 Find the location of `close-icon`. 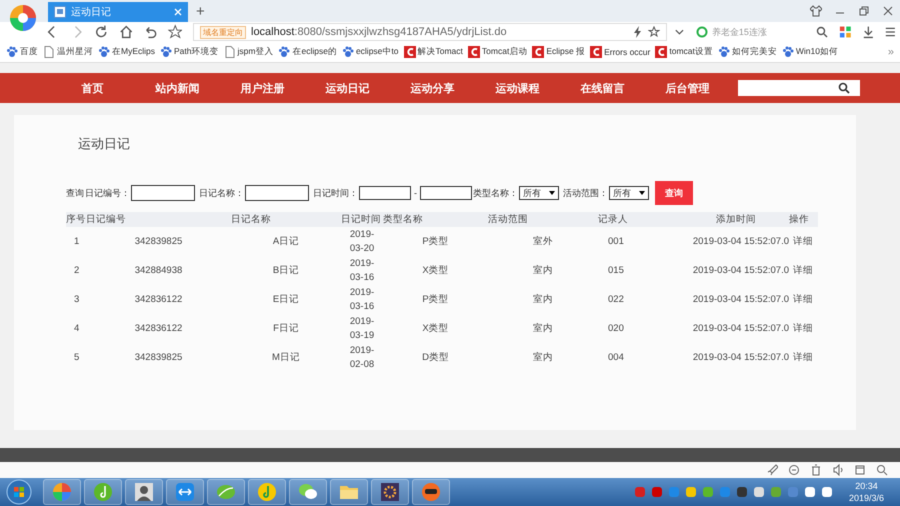

close-icon is located at coordinates (888, 11).